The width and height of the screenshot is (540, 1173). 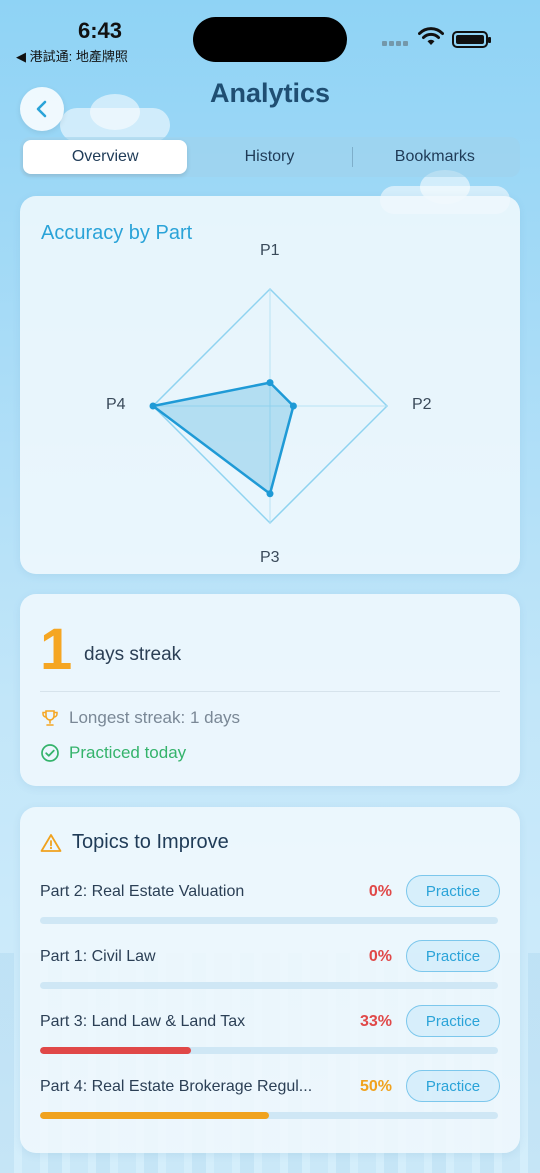 I want to click on divider, so click(x=270, y=691).